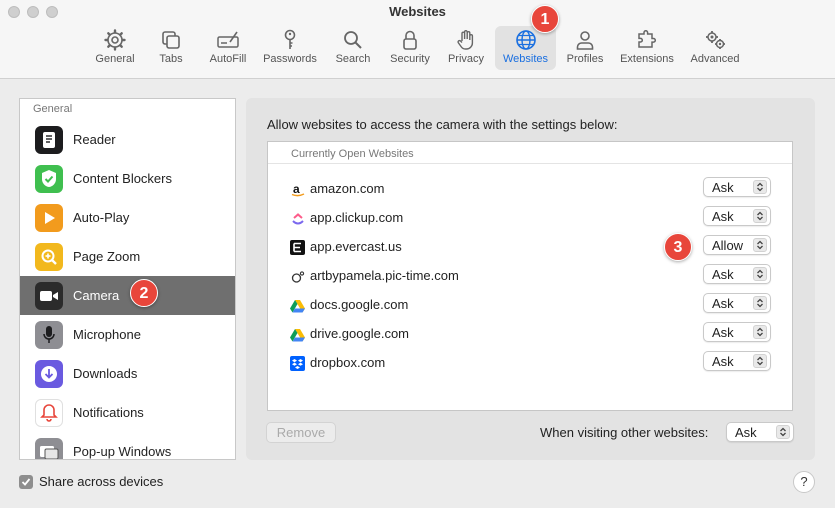 The image size is (835, 508). I want to click on tab-search-label: Search, so click(353, 59).